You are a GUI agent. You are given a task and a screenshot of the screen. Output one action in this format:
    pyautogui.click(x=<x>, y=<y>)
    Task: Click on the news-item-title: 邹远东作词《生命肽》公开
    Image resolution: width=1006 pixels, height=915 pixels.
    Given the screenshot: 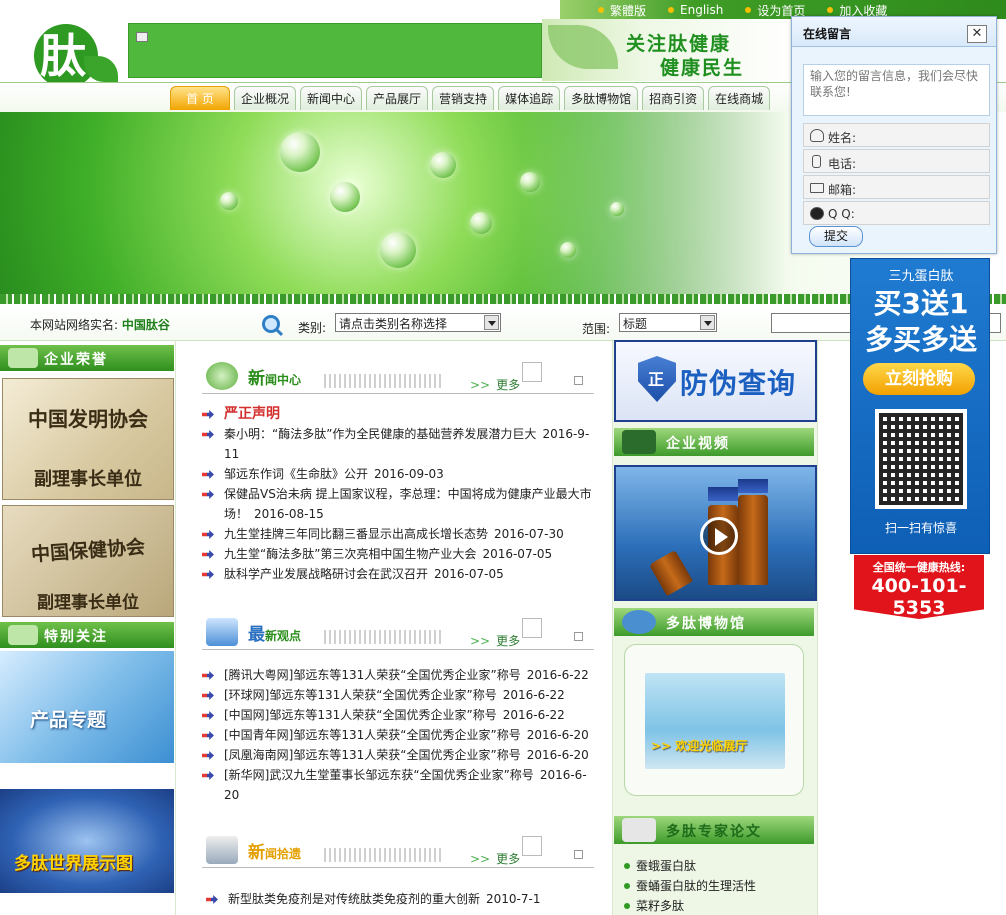 What is the action you would take?
    pyautogui.click(x=296, y=474)
    